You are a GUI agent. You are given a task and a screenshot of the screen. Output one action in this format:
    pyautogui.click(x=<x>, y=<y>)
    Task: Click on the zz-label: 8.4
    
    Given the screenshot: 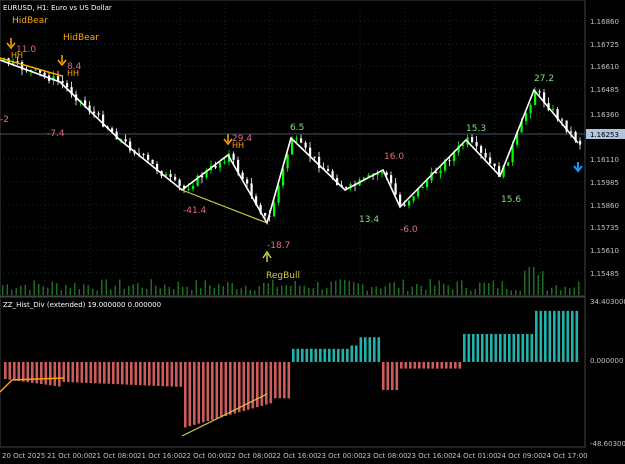 What is the action you would take?
    pyautogui.click(x=74, y=67)
    